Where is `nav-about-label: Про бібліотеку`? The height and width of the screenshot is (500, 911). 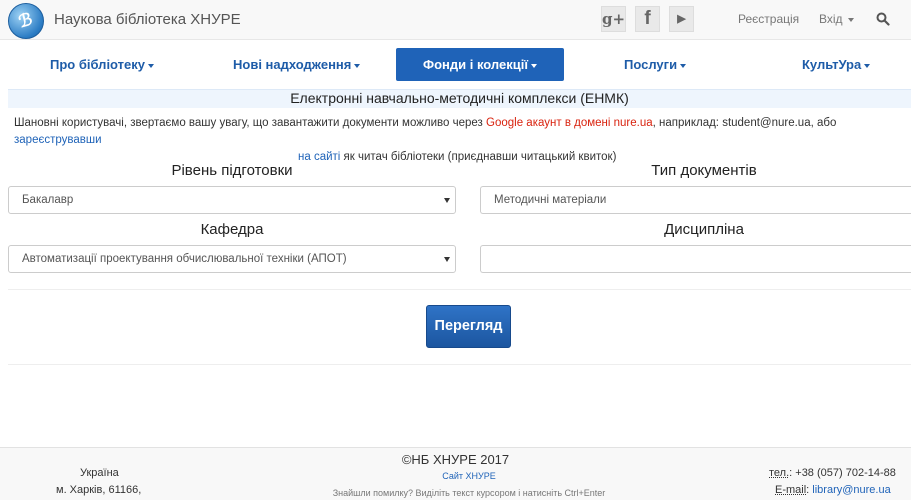
nav-about-label: Про бібліотеку is located at coordinates (98, 64).